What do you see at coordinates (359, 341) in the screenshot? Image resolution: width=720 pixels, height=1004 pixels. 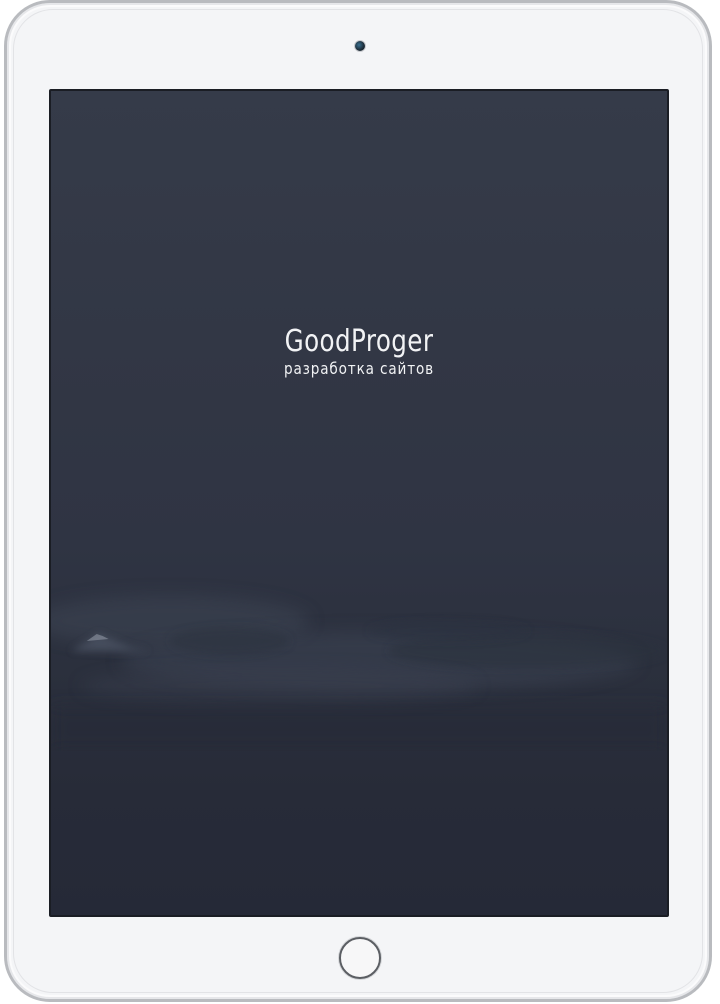 I see `logo-title: GoodProger` at bounding box center [359, 341].